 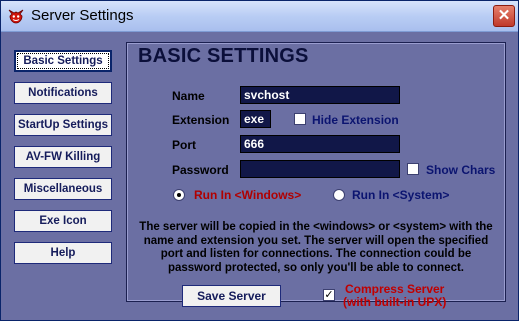 I want to click on password-label: Password, so click(x=200, y=170).